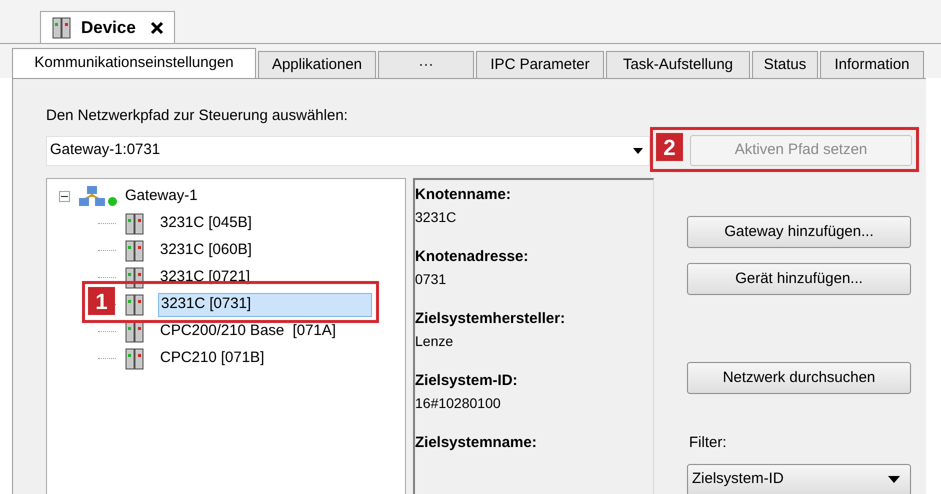 This screenshot has width=941, height=494. I want to click on tab: Status, so click(785, 64).